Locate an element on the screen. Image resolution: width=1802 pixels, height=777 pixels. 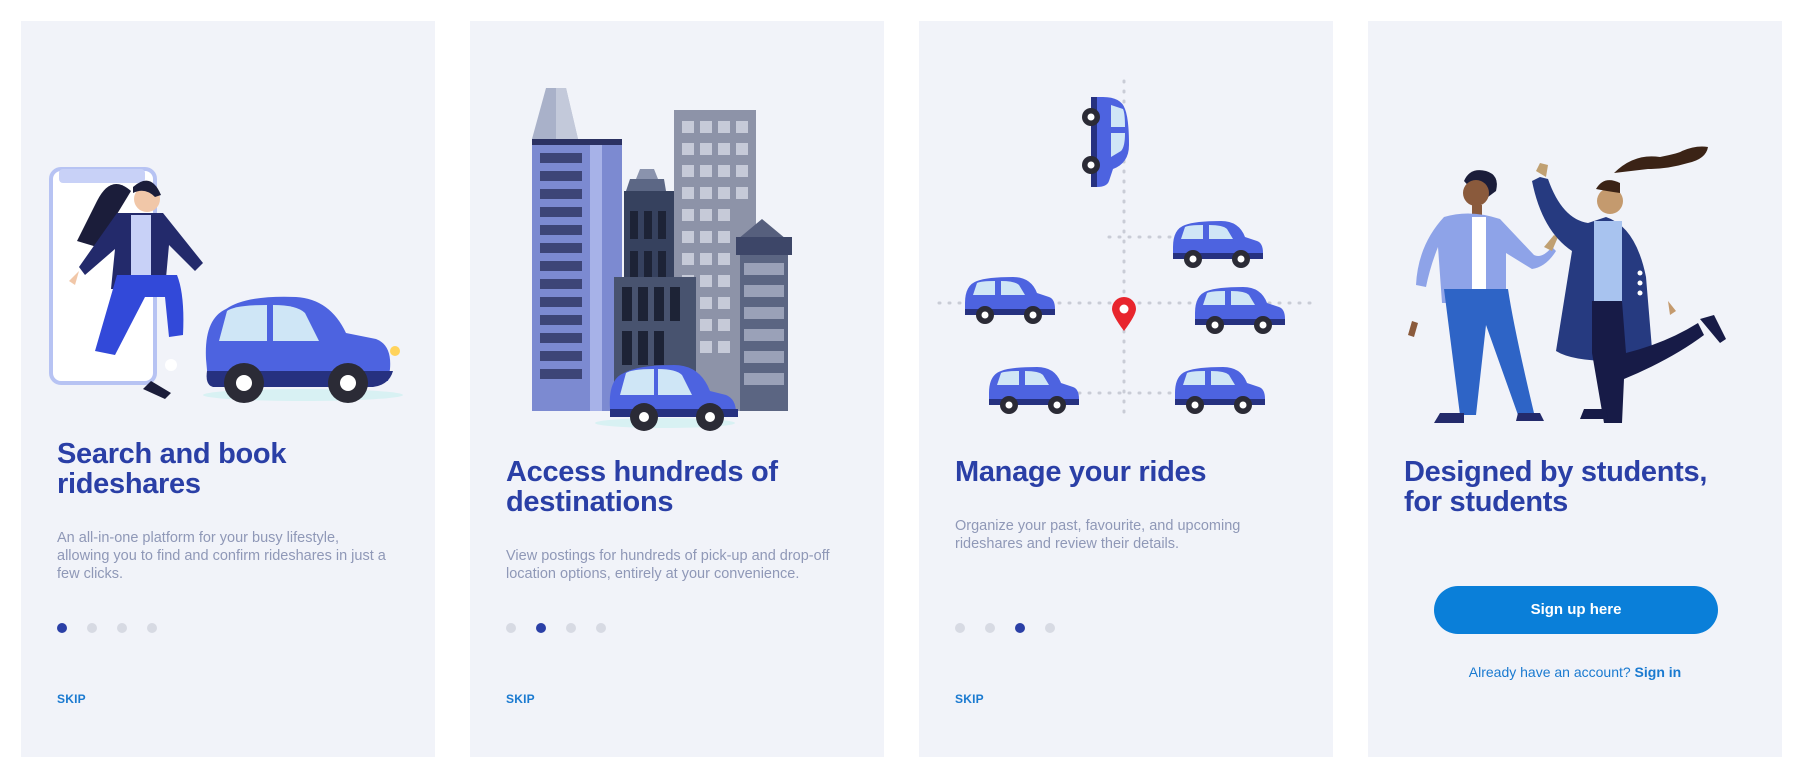
woman-illustration is located at coordinates (1629, 284).